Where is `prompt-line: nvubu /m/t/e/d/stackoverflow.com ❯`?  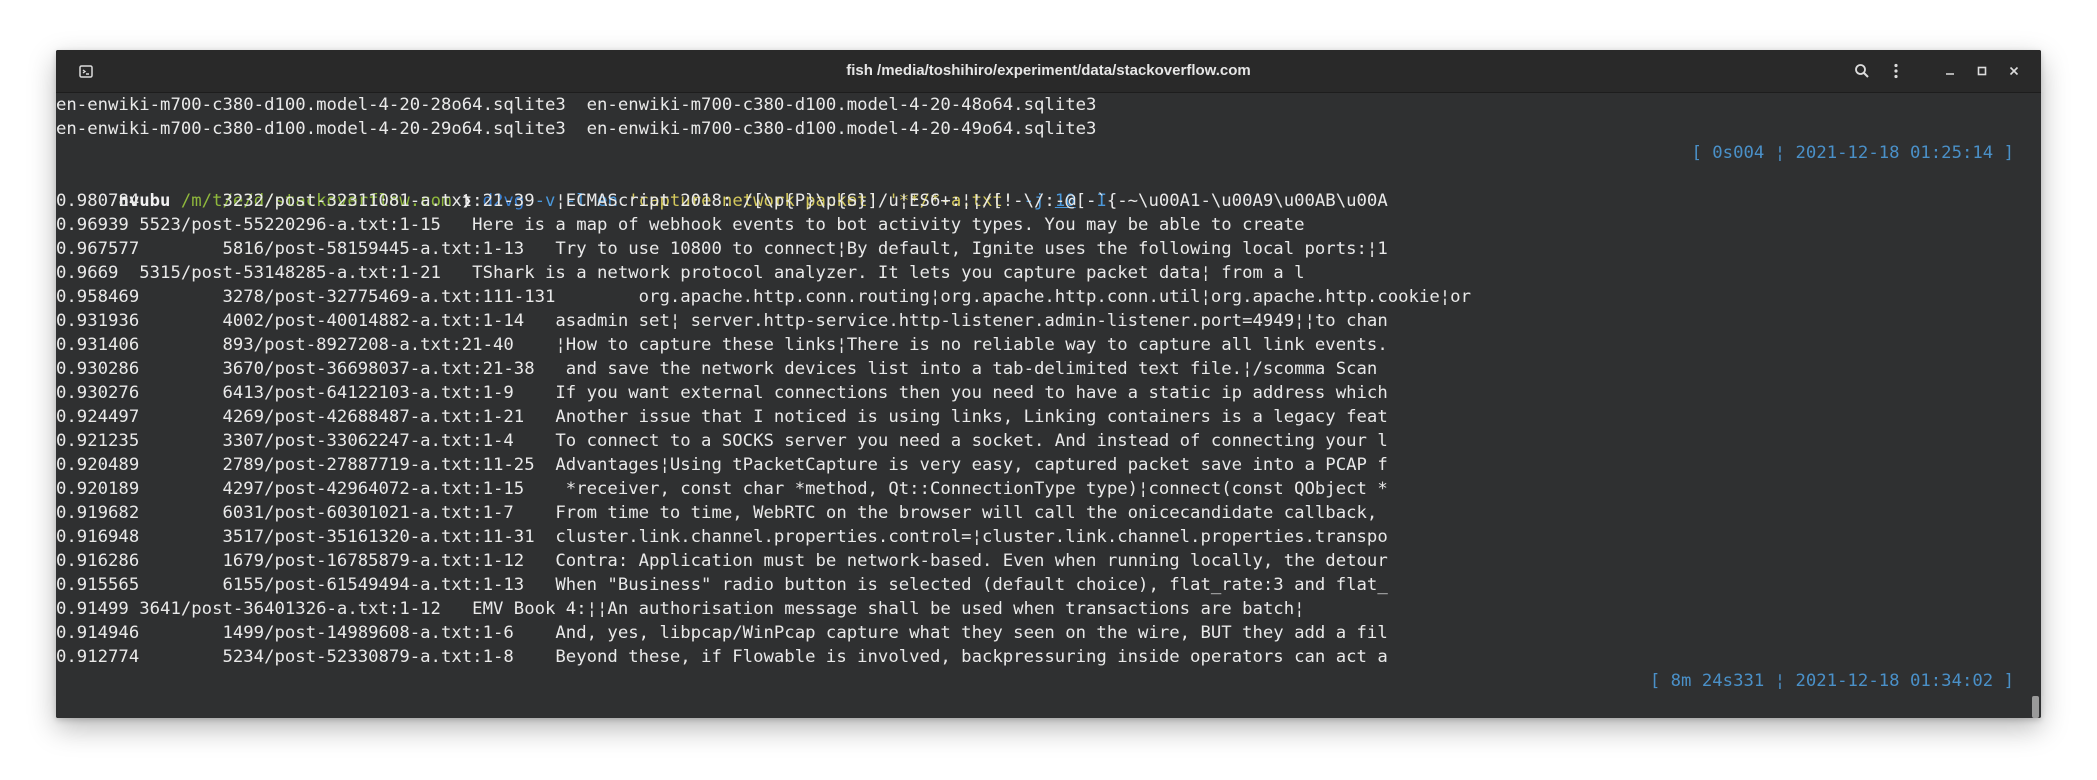 prompt-line: nvubu /m/t/e/d/stackoverflow.com ❯ is located at coordinates (264, 705).